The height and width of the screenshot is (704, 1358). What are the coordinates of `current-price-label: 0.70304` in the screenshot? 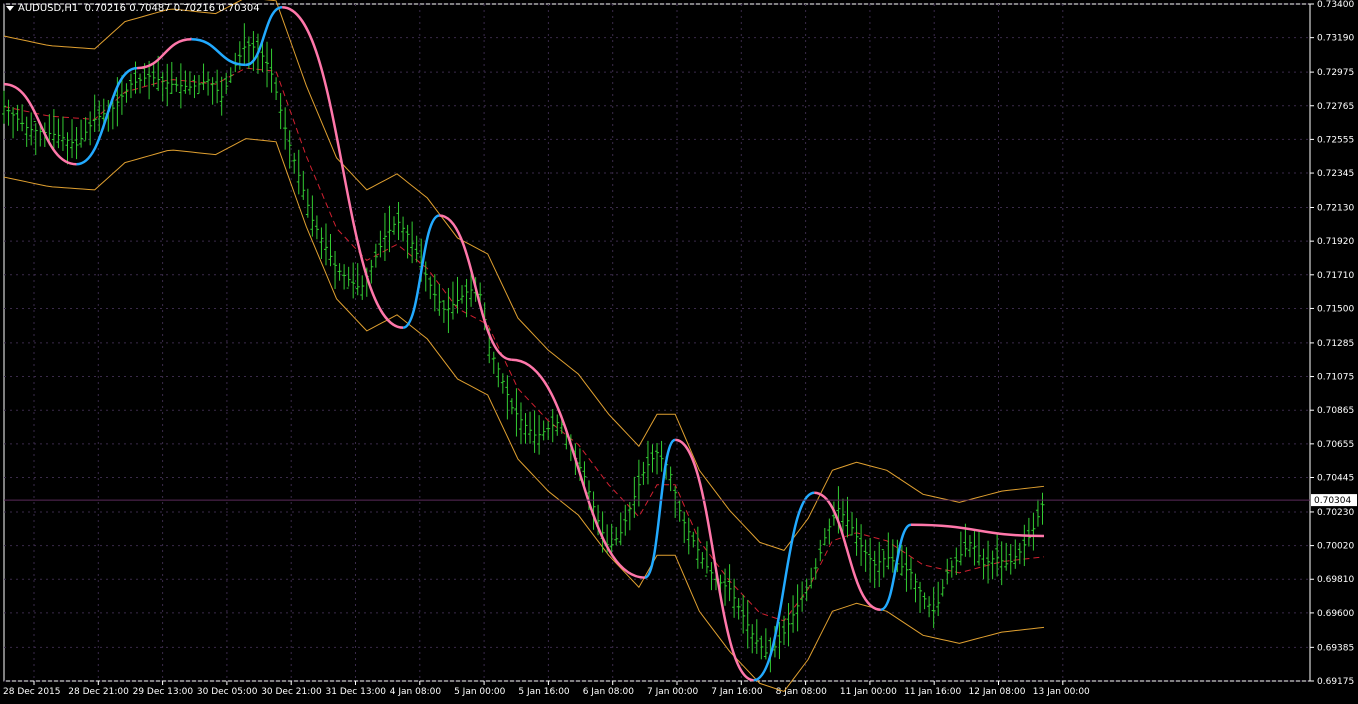 It's located at (1332, 501).